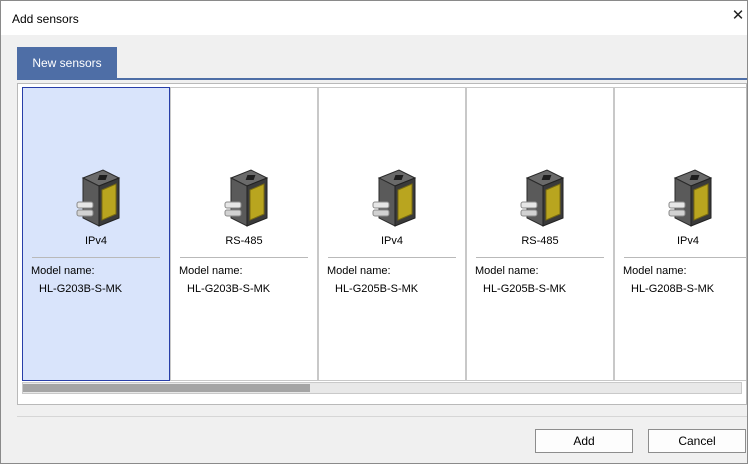  What do you see at coordinates (382, 388) in the screenshot?
I see `horizontal-scrollbar` at bounding box center [382, 388].